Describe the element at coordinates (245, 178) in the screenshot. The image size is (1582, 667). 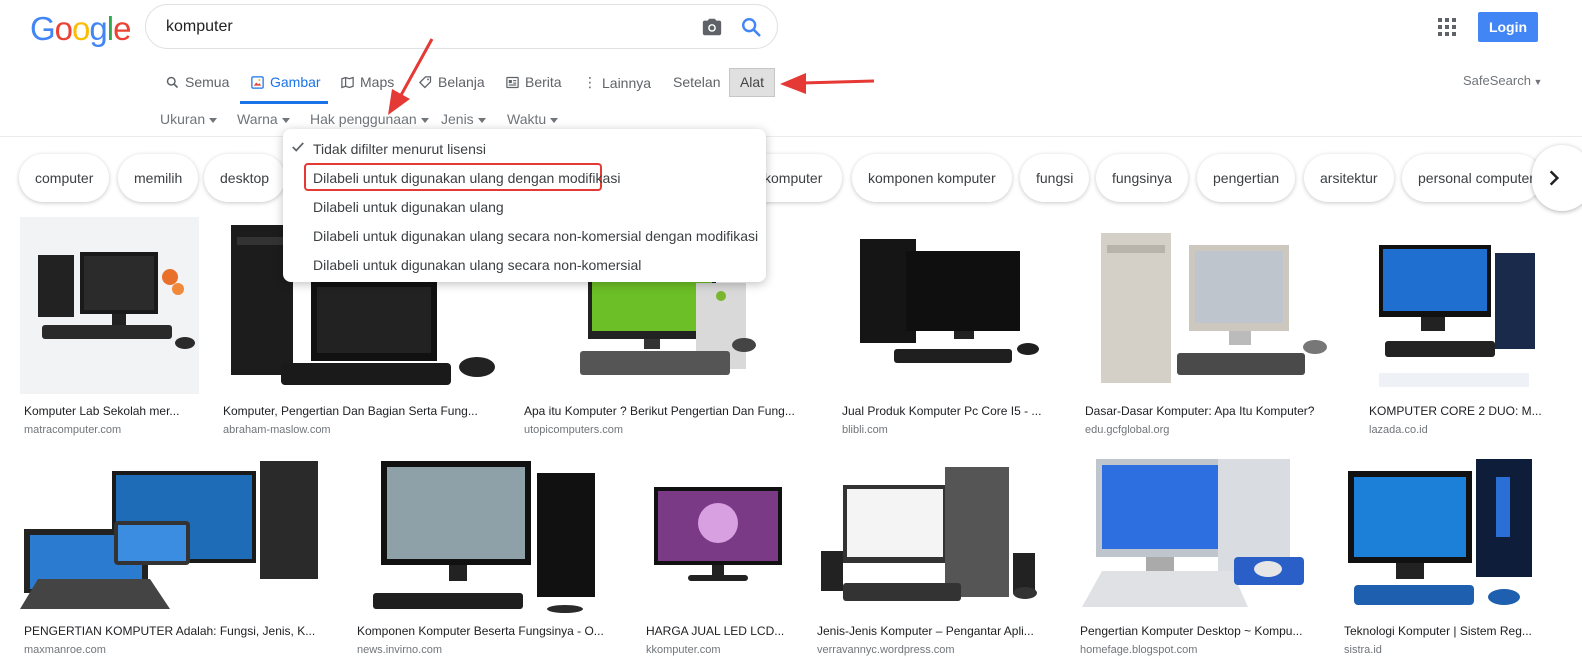
I see `chip-related: desktop` at that location.